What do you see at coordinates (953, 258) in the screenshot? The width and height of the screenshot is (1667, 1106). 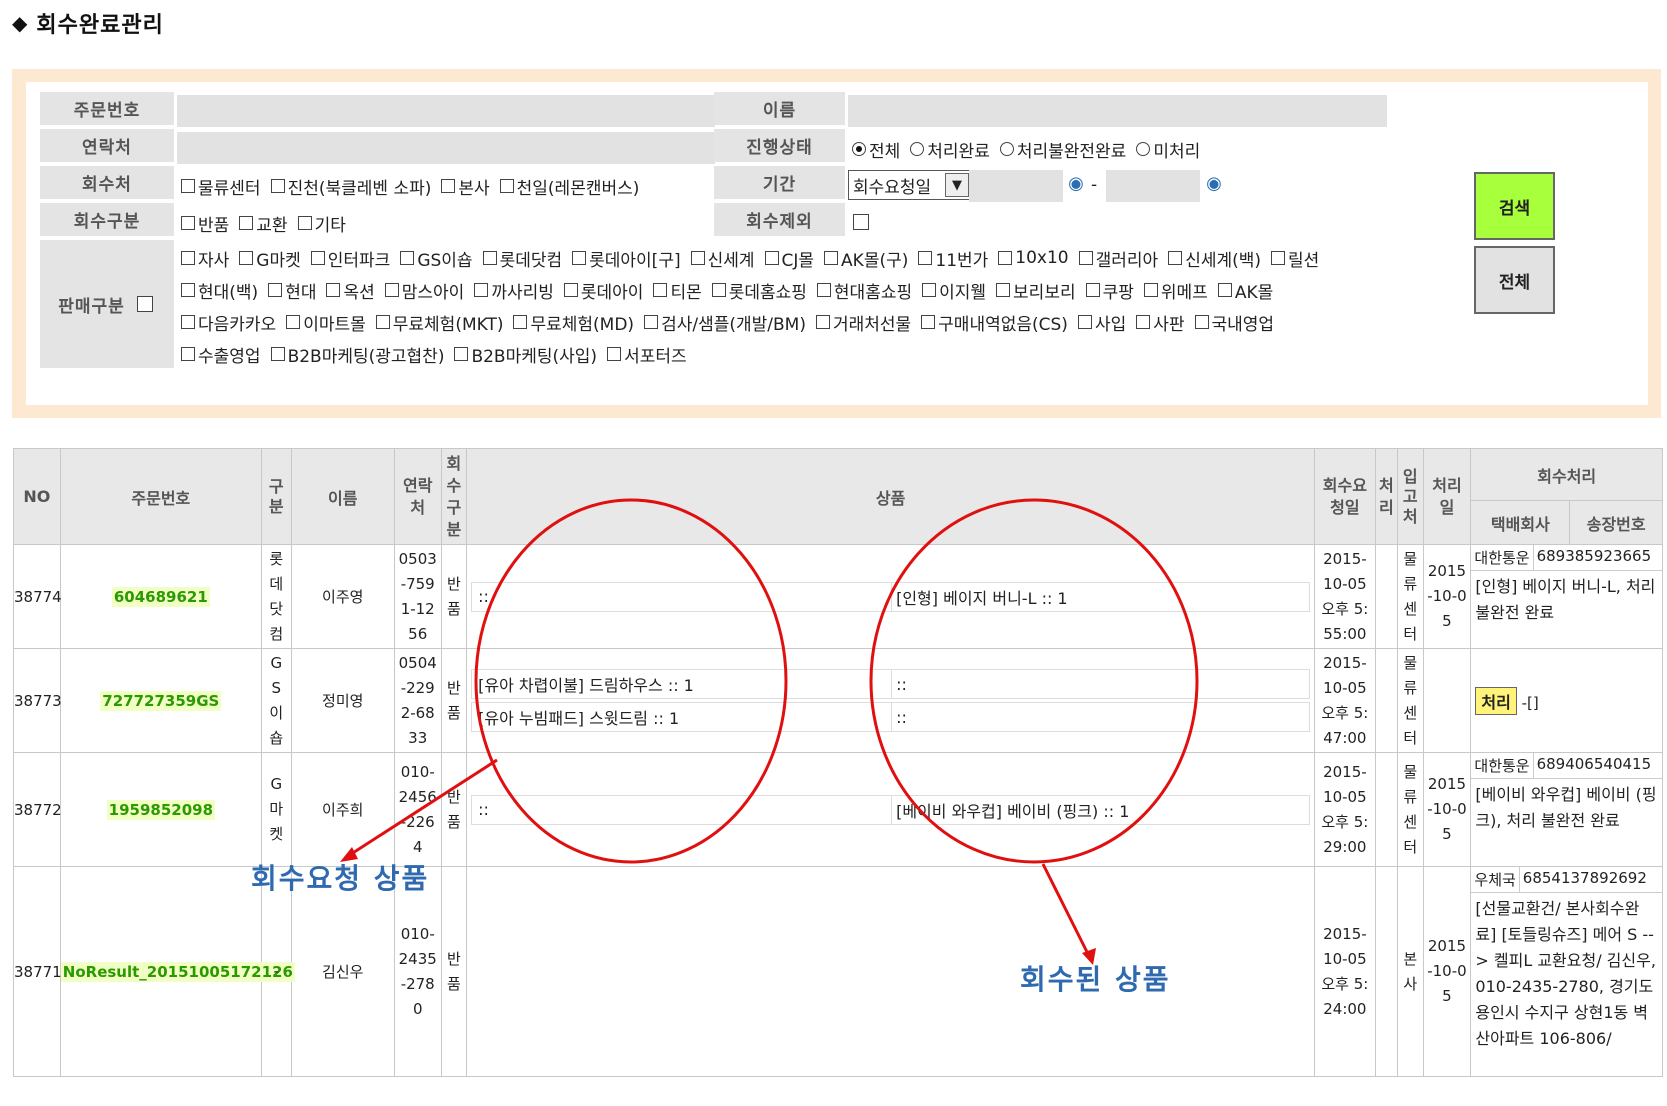 I see `sales-option: 11번가` at bounding box center [953, 258].